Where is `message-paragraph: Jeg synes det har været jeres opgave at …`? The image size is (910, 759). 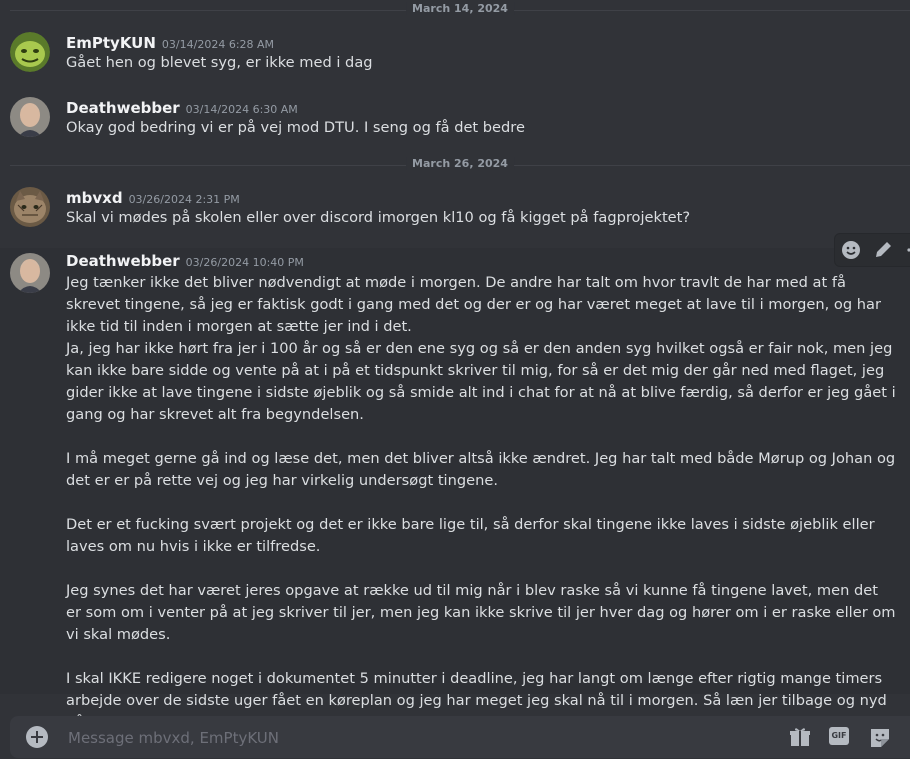 message-paragraph: Jeg synes det har været jeres opgave at … is located at coordinates (481, 612).